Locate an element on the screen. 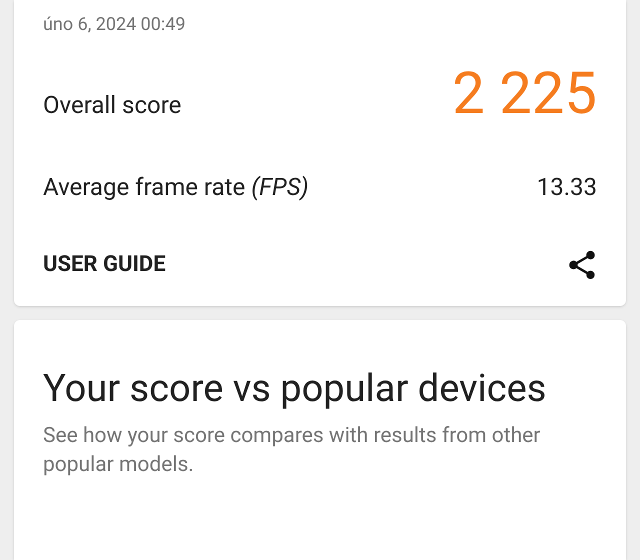 Image resolution: width=640 pixels, height=560 pixels. fps-value: 13.33 is located at coordinates (566, 187).